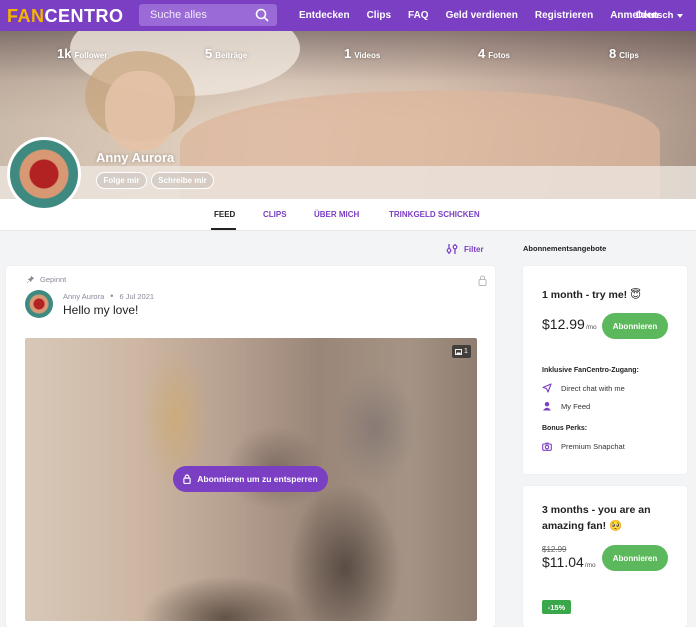  I want to click on feature-my-feed: My Feed, so click(566, 406).